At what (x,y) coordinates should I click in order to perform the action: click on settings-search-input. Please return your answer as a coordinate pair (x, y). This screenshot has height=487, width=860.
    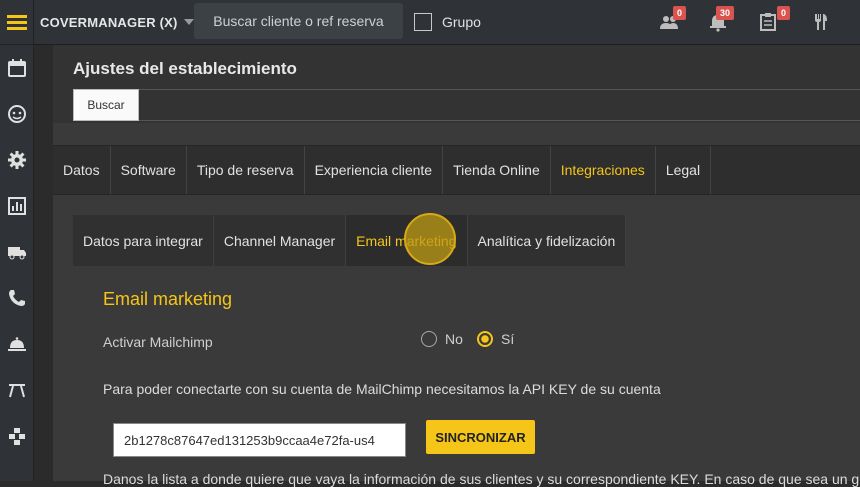
    Looking at the image, I should click on (499, 105).